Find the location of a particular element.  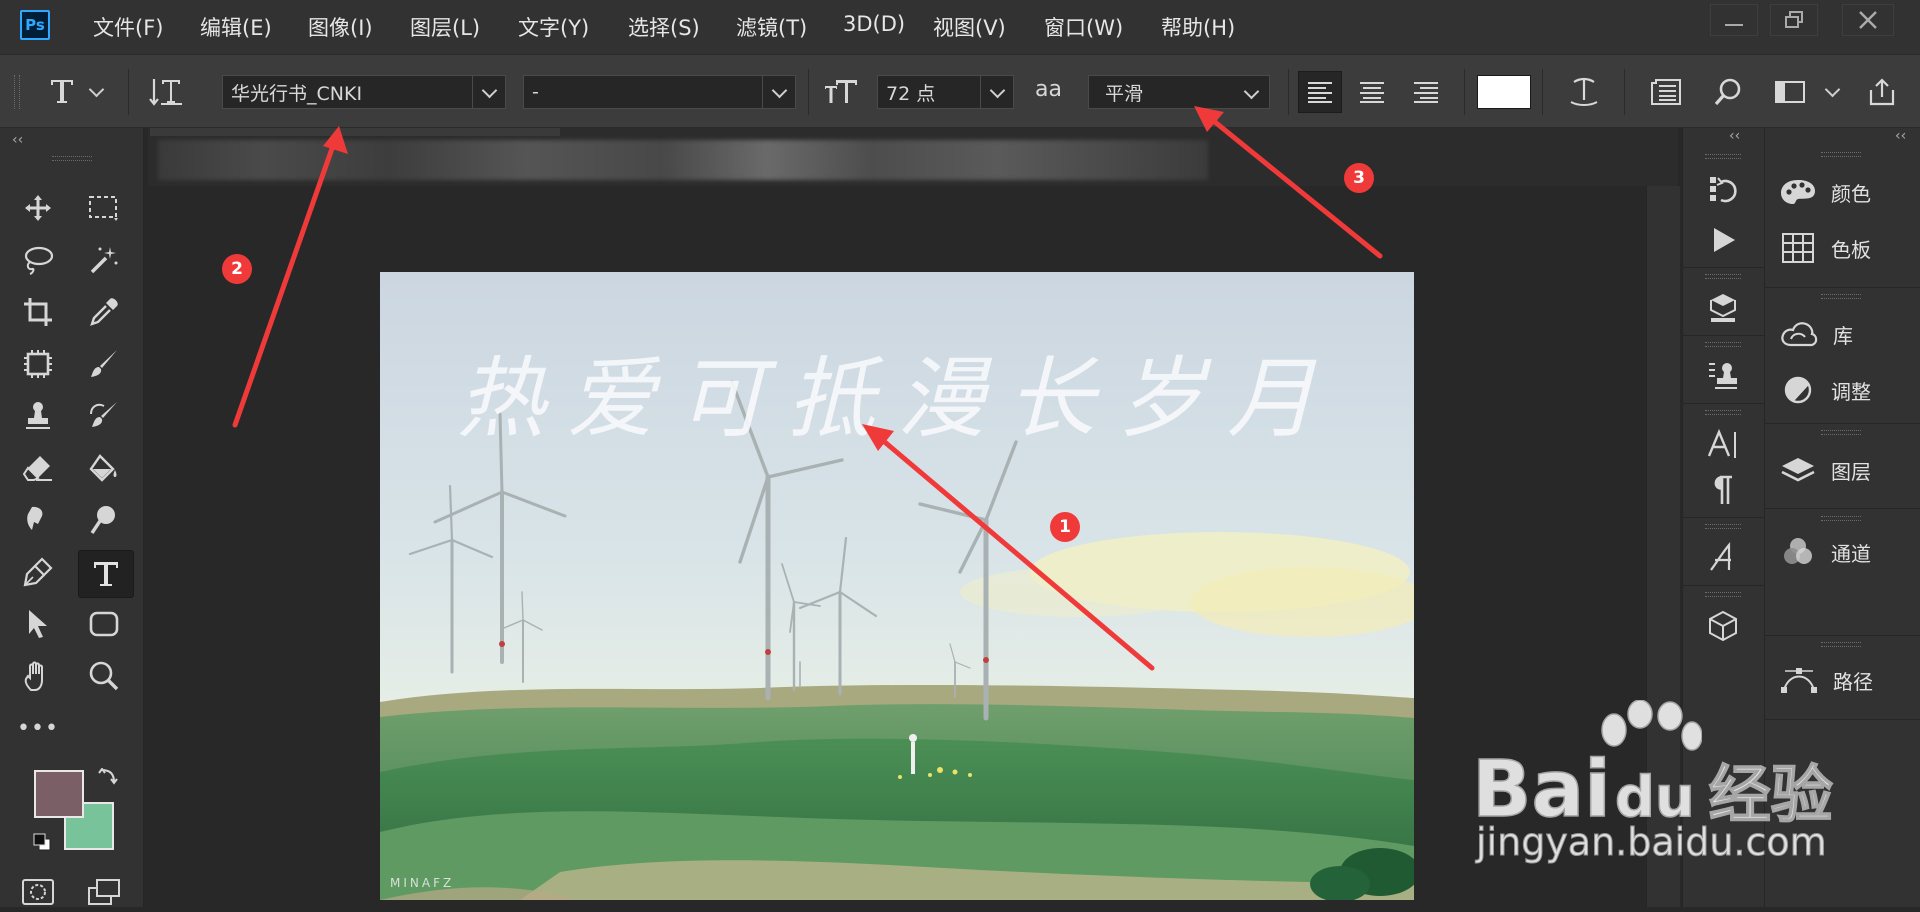

annotation-badge-2: 2 is located at coordinates (237, 269).